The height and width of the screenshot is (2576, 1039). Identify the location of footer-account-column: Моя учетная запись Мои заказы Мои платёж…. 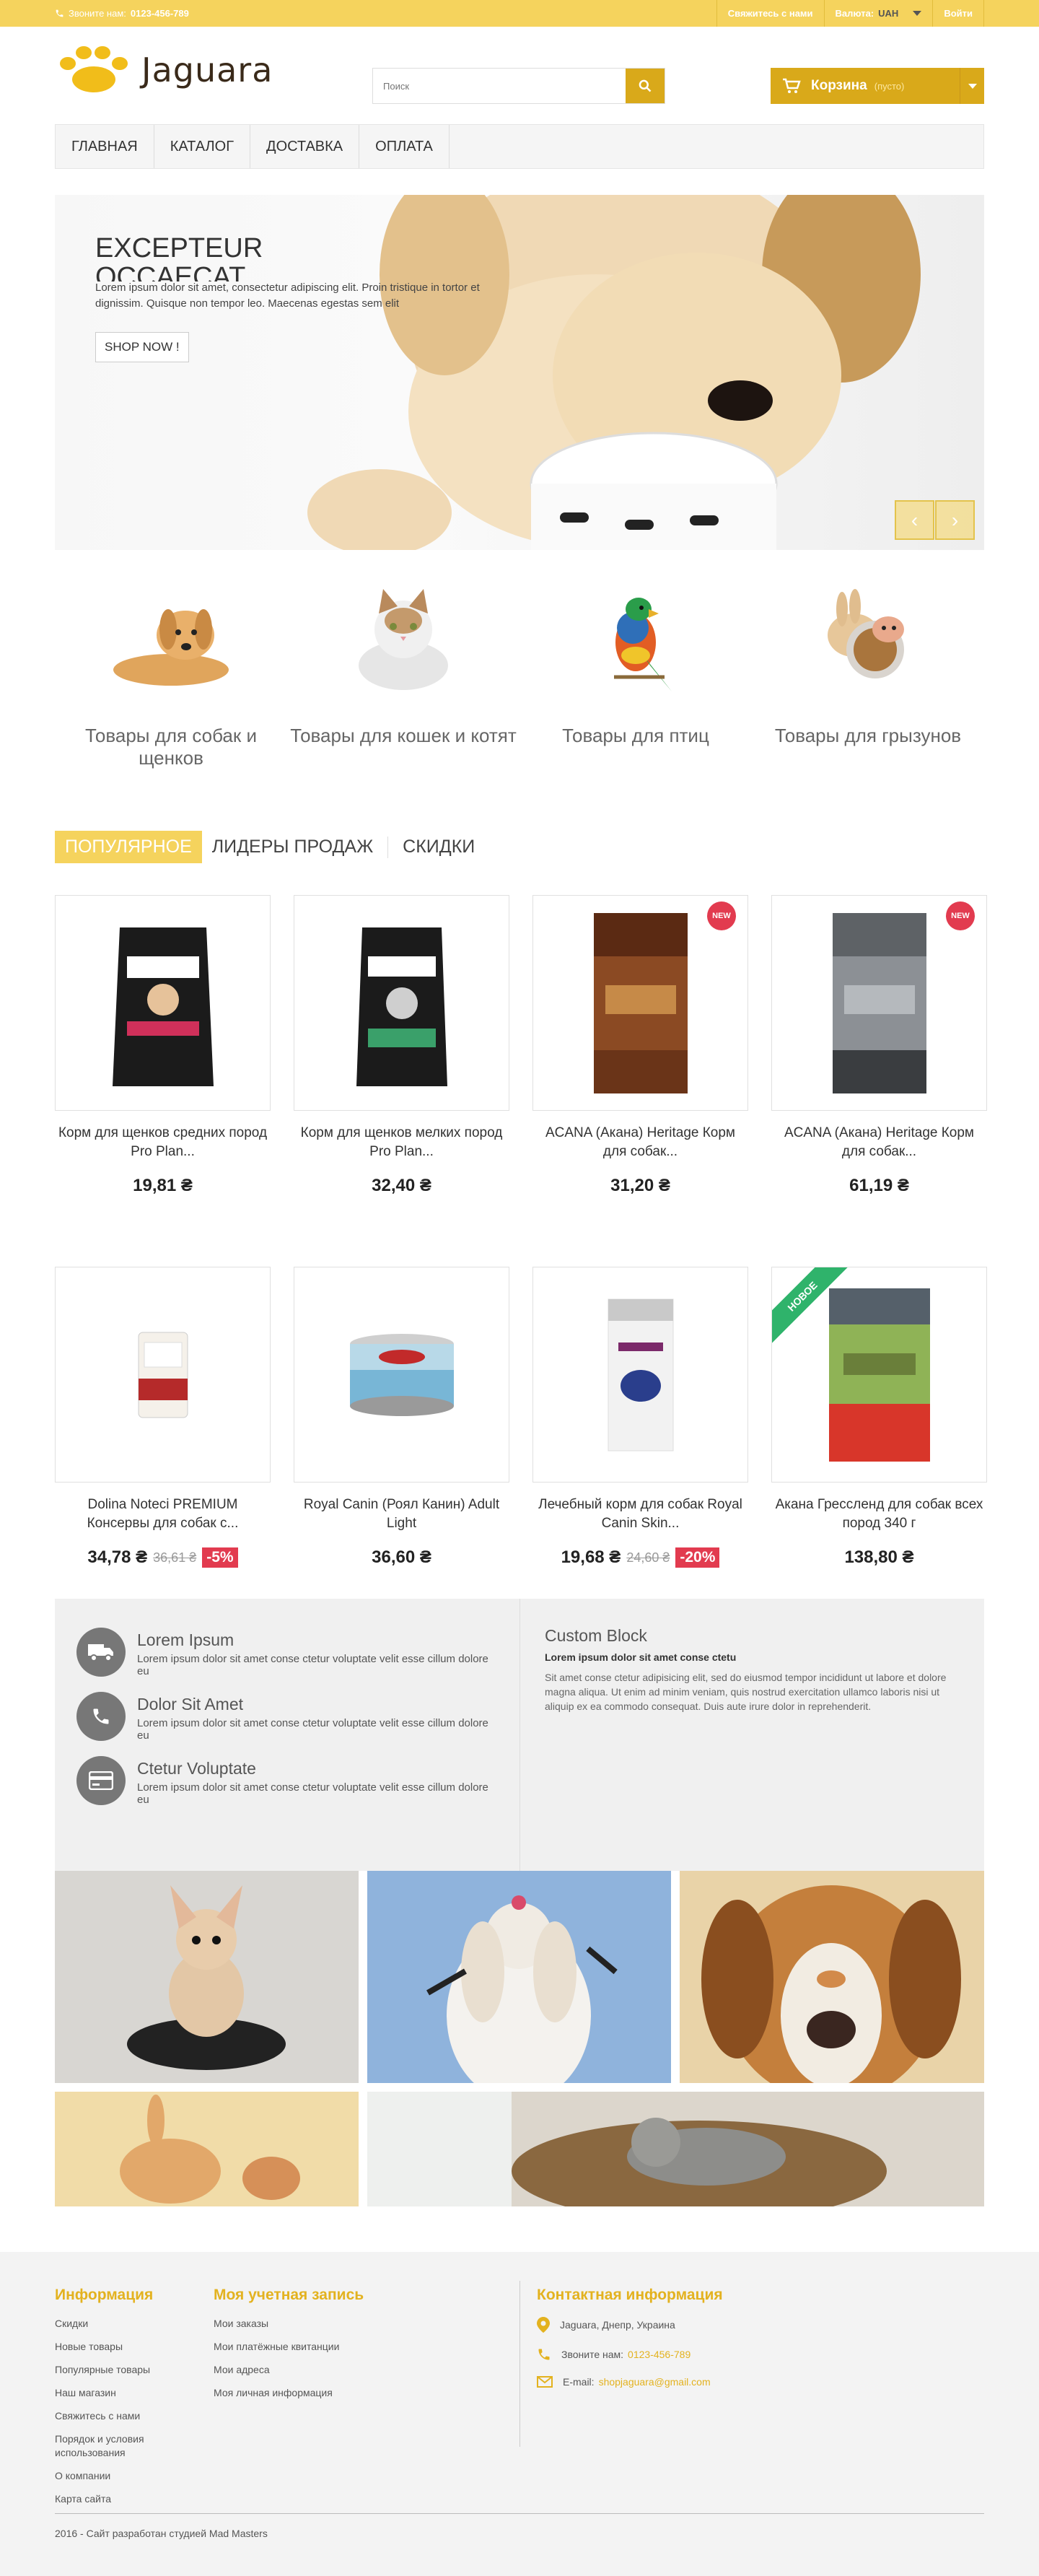
(289, 2348).